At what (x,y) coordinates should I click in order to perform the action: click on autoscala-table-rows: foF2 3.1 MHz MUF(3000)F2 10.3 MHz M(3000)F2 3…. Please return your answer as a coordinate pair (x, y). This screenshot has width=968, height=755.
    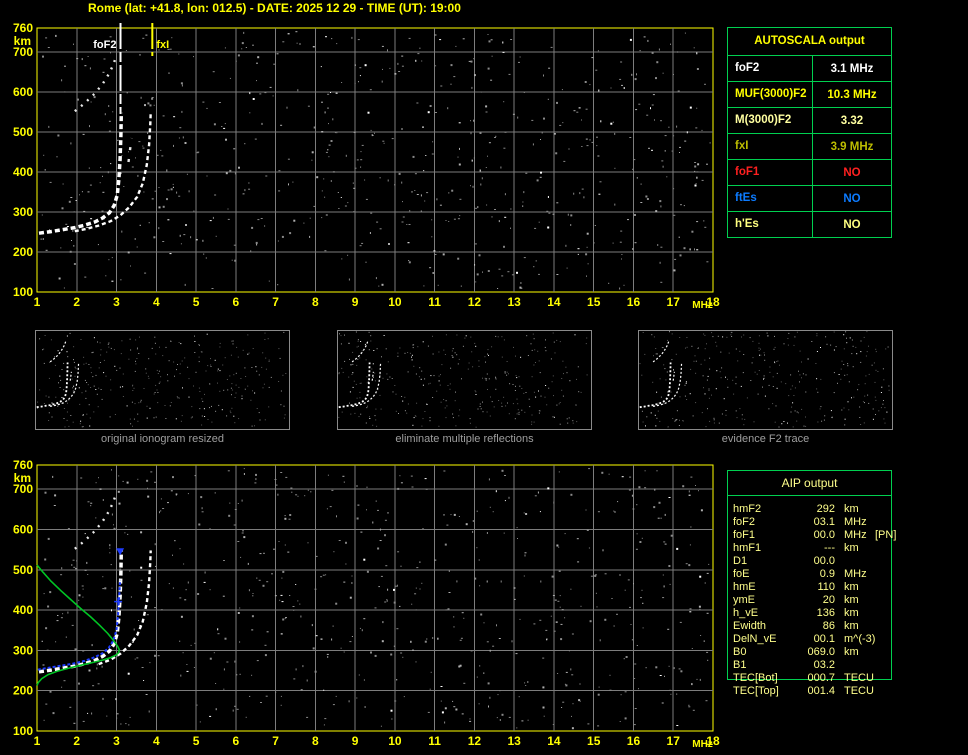
    Looking at the image, I should click on (809, 146).